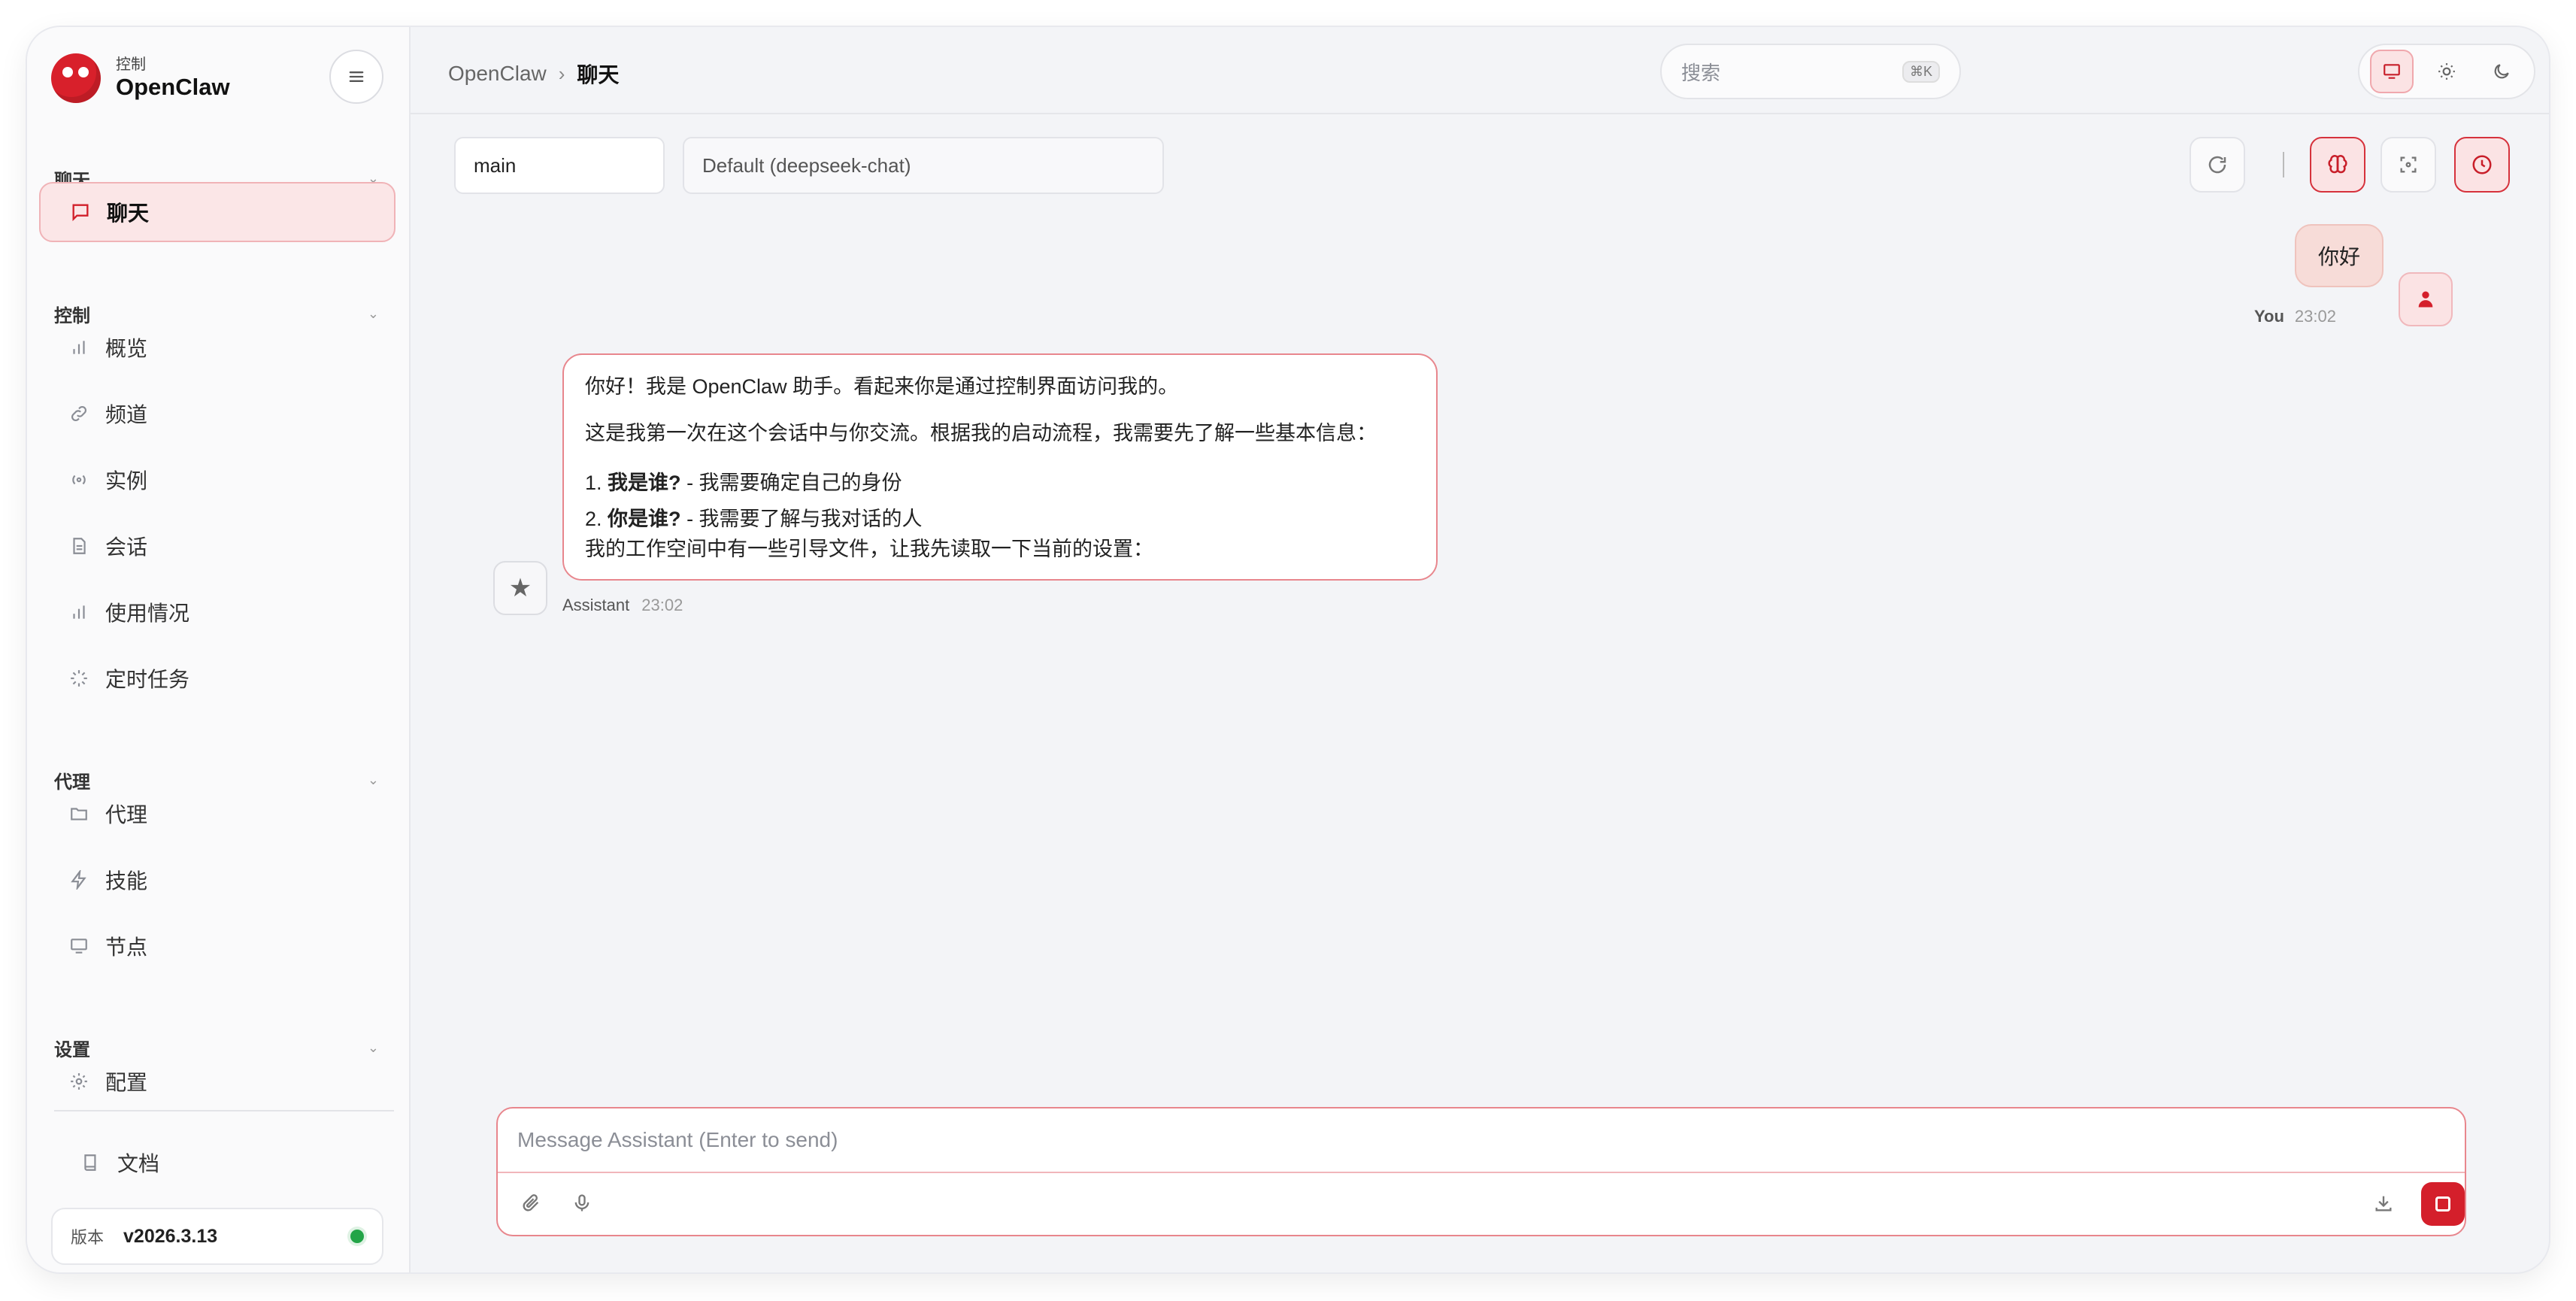  I want to click on breadcrumb-root: OpenClaw, so click(497, 74).